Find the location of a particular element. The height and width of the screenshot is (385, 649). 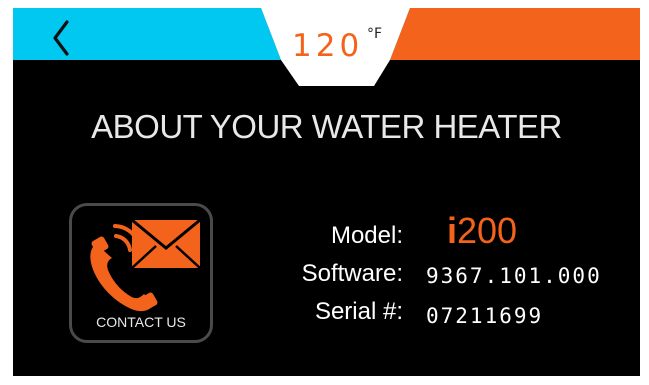

model-value: i200 is located at coordinates (482, 231).